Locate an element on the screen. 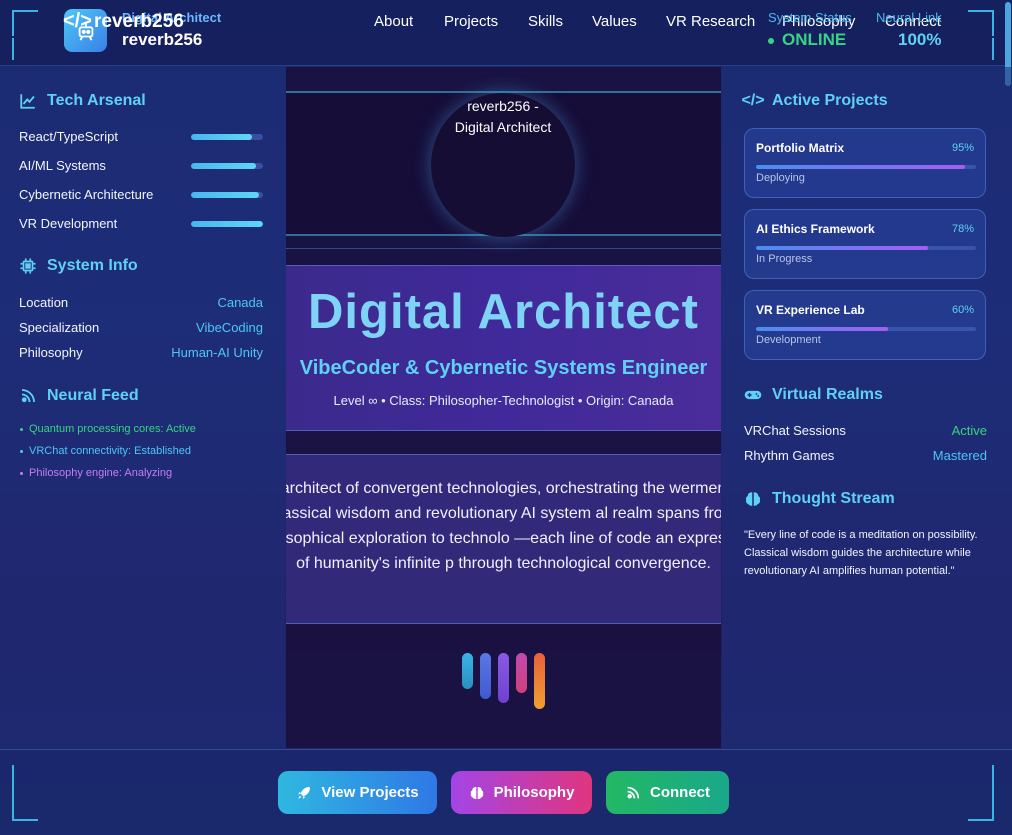  skill-label: VR Development is located at coordinates (68, 223).